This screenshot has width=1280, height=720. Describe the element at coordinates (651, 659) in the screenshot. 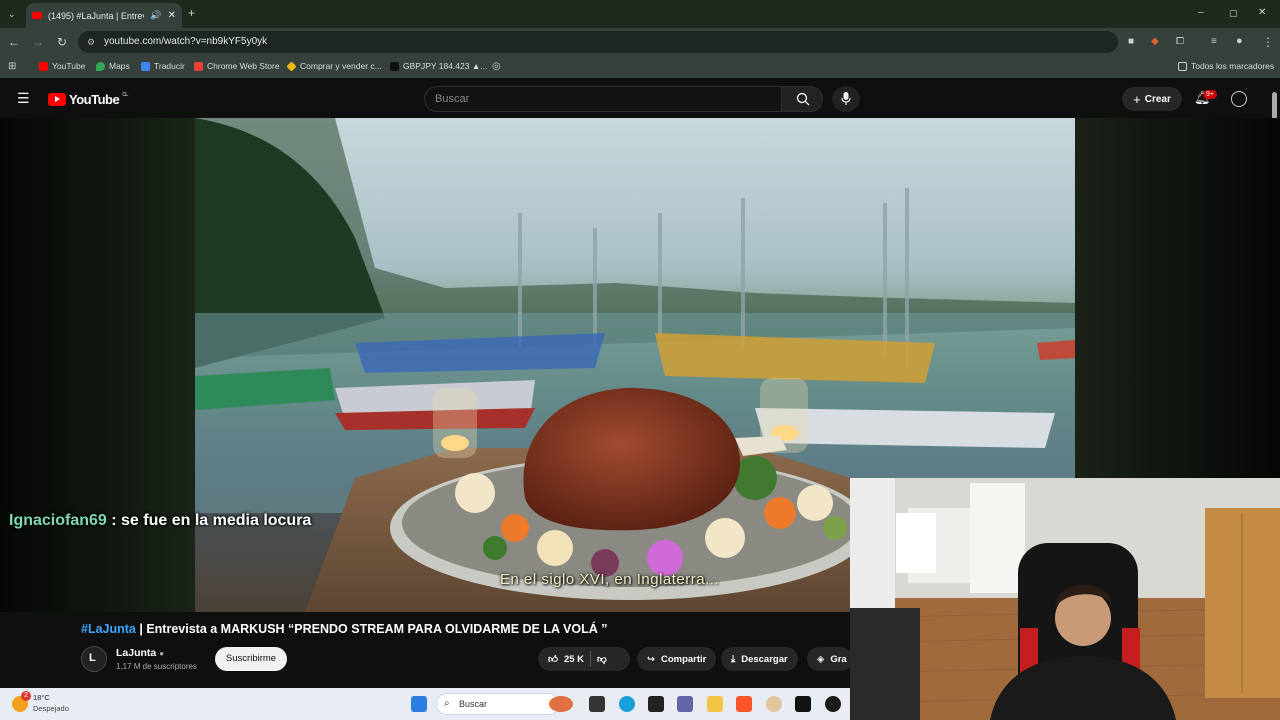

I see `share-icon: ↪` at that location.